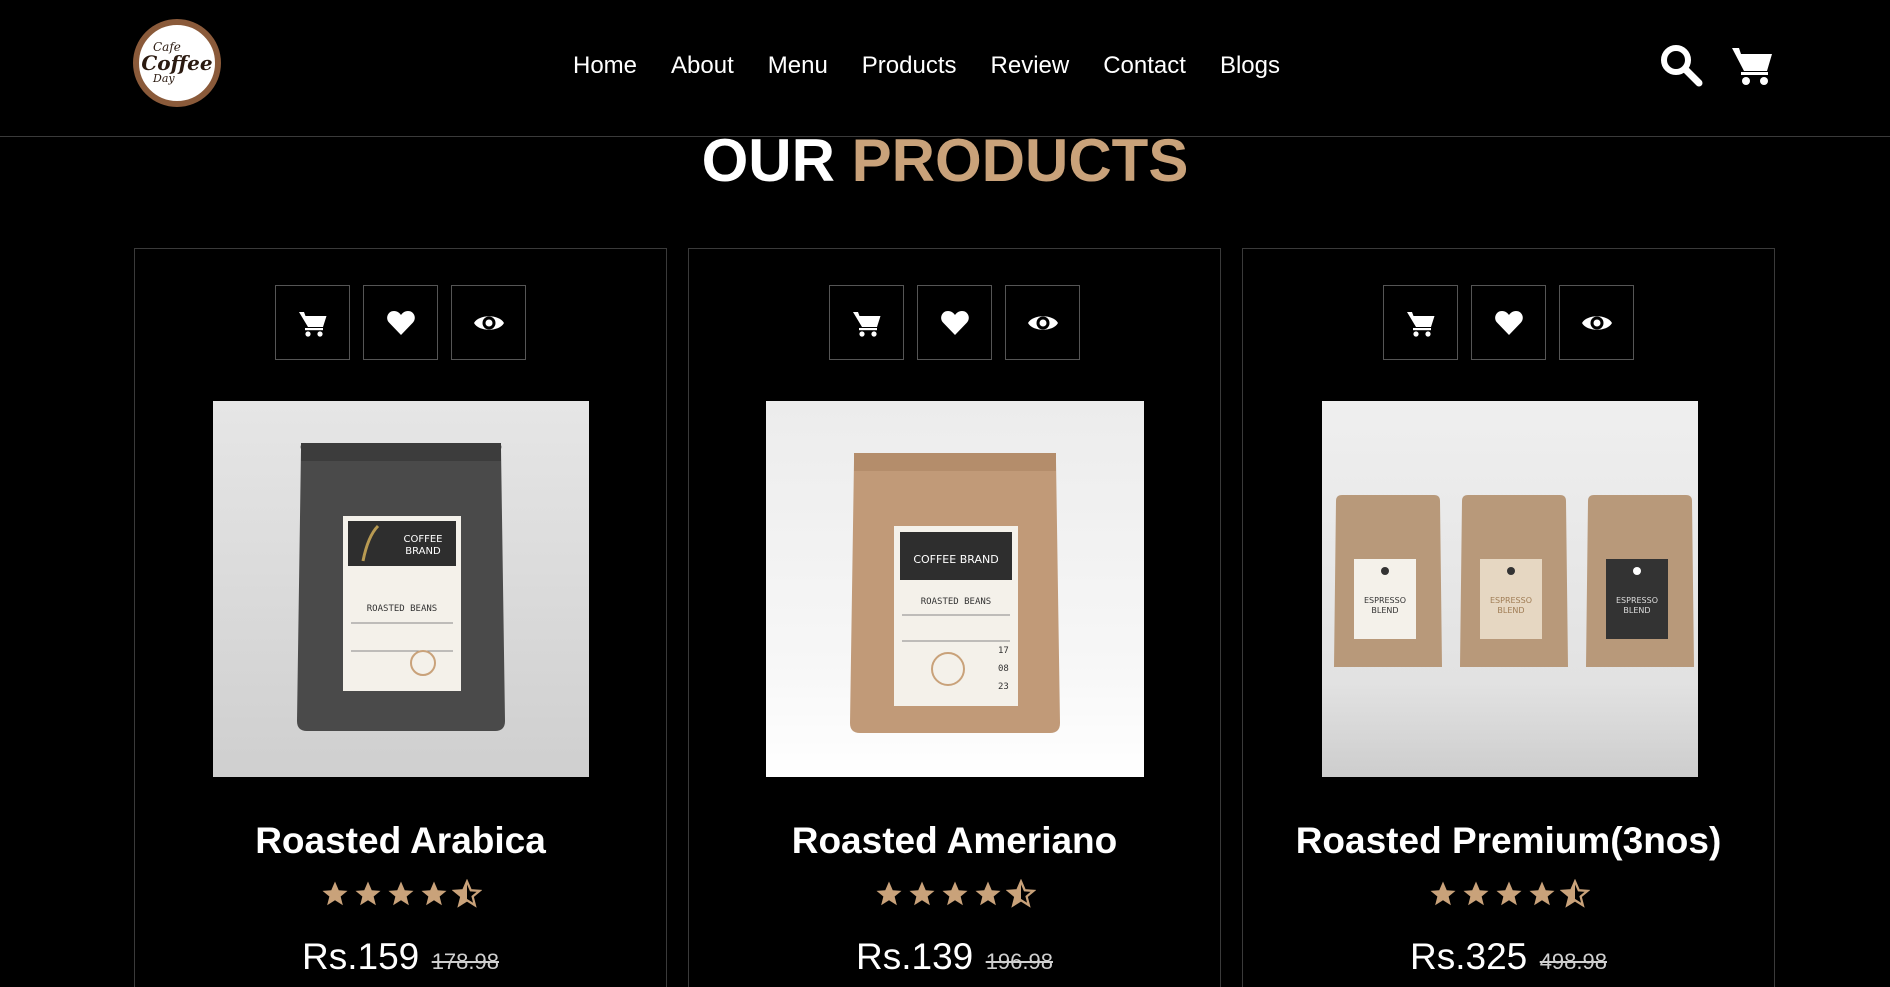 Image resolution: width=1890 pixels, height=987 pixels. What do you see at coordinates (955, 589) in the screenshot?
I see `product-image: COFFEE BRAND ROASTED BEANS 17 08 23` at bounding box center [955, 589].